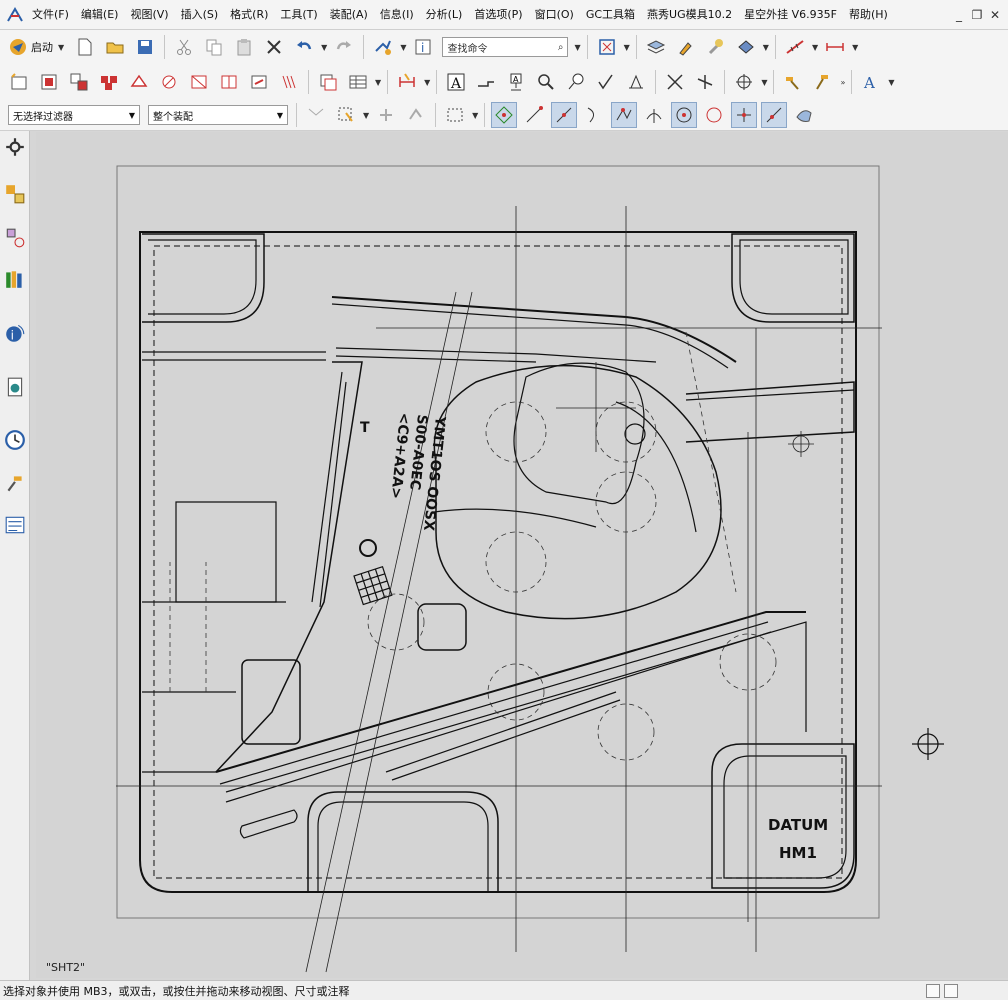  Describe the element at coordinates (229, 82) in the screenshot. I see `revolved-section-button` at that location.